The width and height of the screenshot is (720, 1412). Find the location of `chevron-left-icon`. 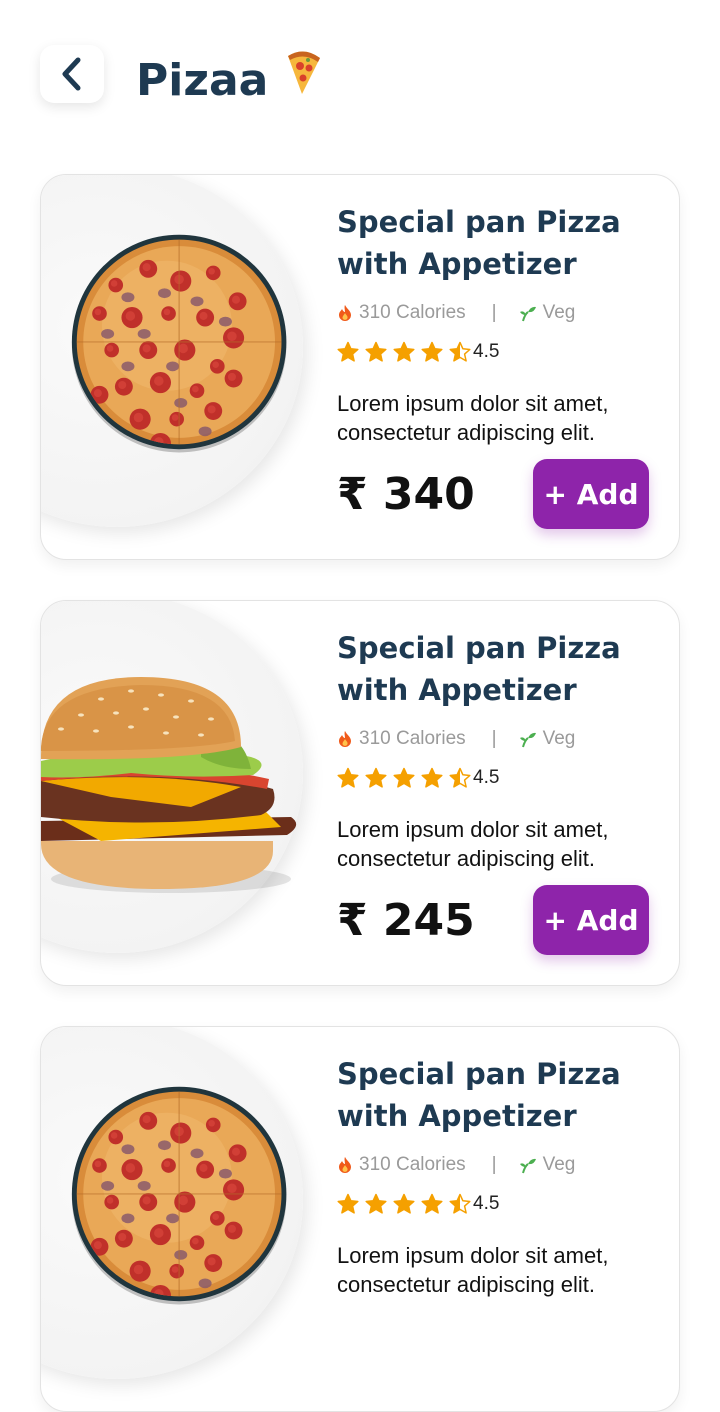

chevron-left-icon is located at coordinates (72, 74).